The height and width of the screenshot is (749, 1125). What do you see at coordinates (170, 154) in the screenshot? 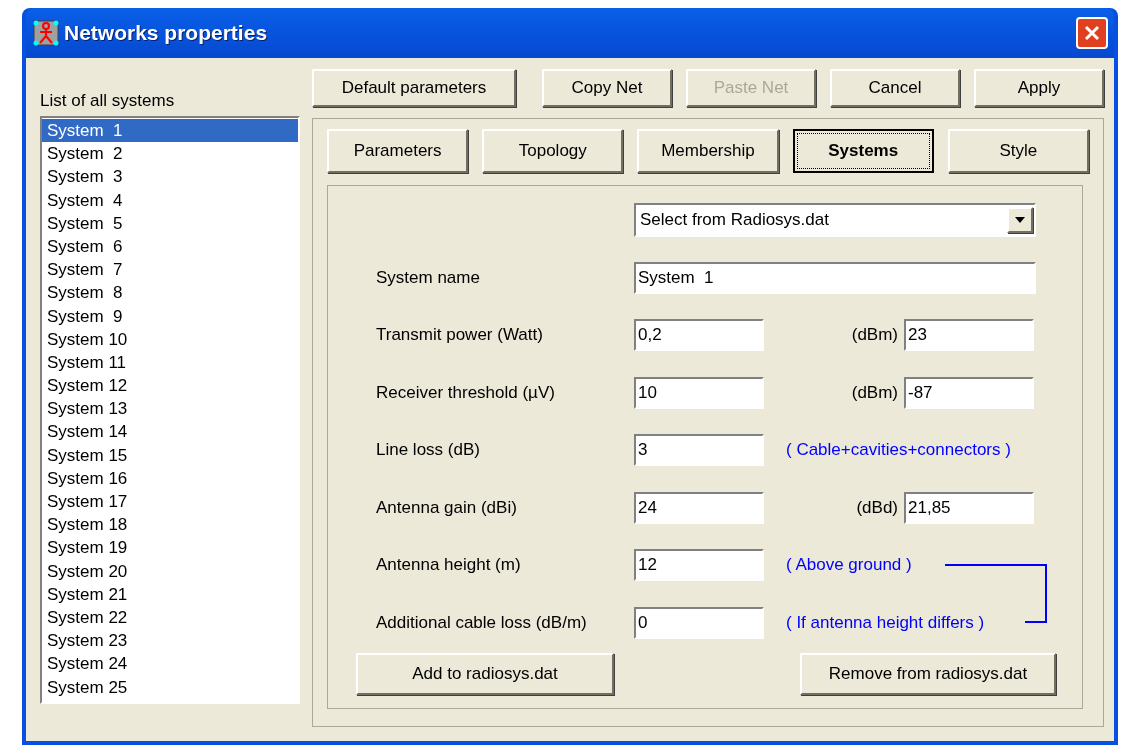
I see `list-item: System 2` at bounding box center [170, 154].